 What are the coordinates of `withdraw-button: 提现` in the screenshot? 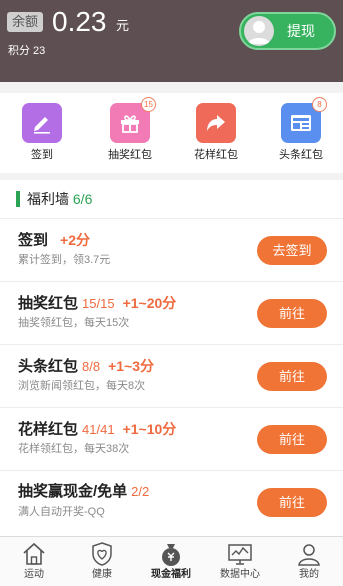 It's located at (287, 31).